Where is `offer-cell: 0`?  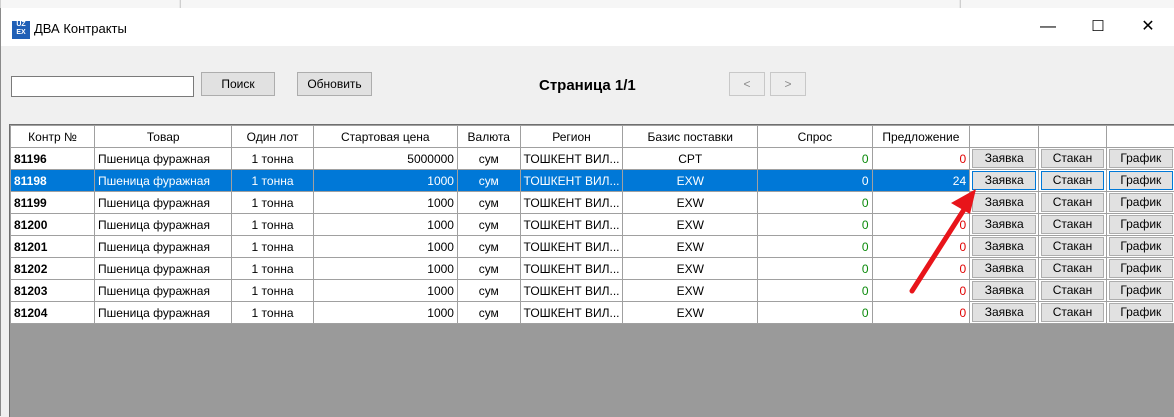 offer-cell: 0 is located at coordinates (921, 159).